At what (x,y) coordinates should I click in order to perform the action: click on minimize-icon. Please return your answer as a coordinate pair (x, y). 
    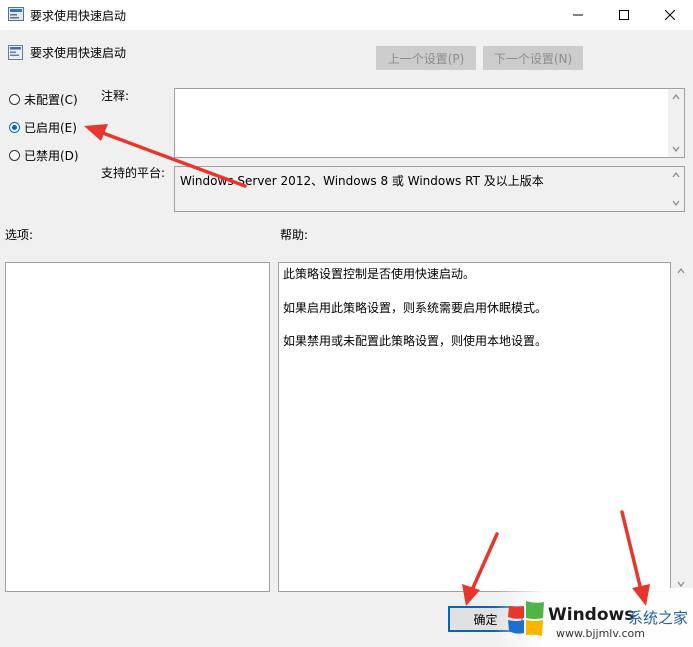
    Looking at the image, I should click on (578, 15).